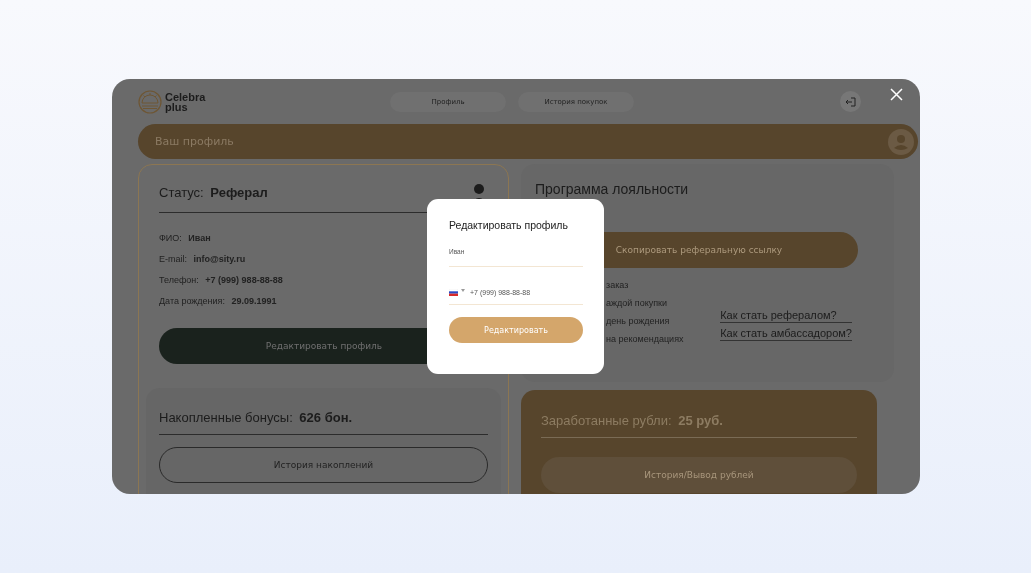  What do you see at coordinates (786, 333) in the screenshot?
I see `info-link: Как стать амбассадором?` at bounding box center [786, 333].